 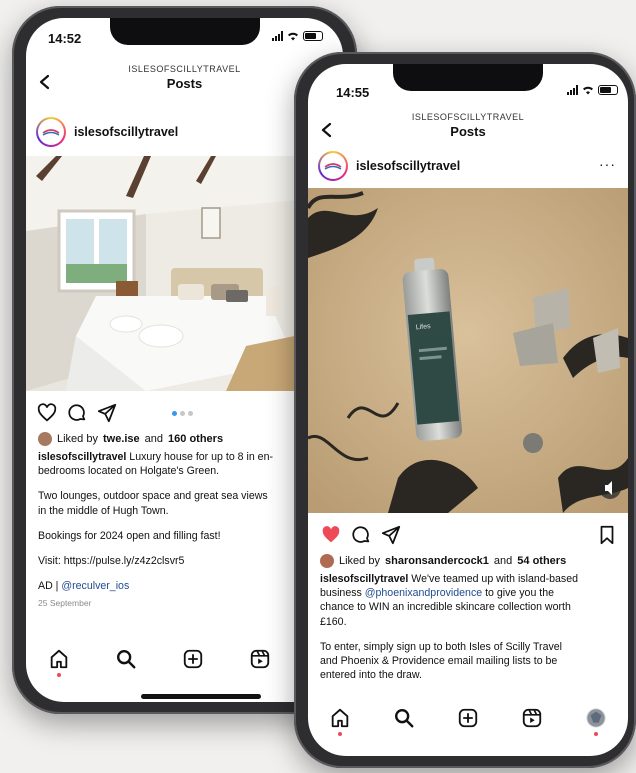 I want to click on caption-line: Bookings for 2024 open and filling fast!, so click(x=129, y=535).